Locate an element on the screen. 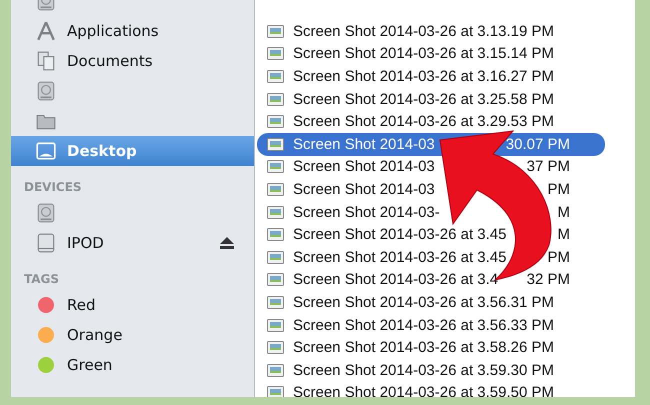  sidebar-item: Orange is located at coordinates (132, 335).